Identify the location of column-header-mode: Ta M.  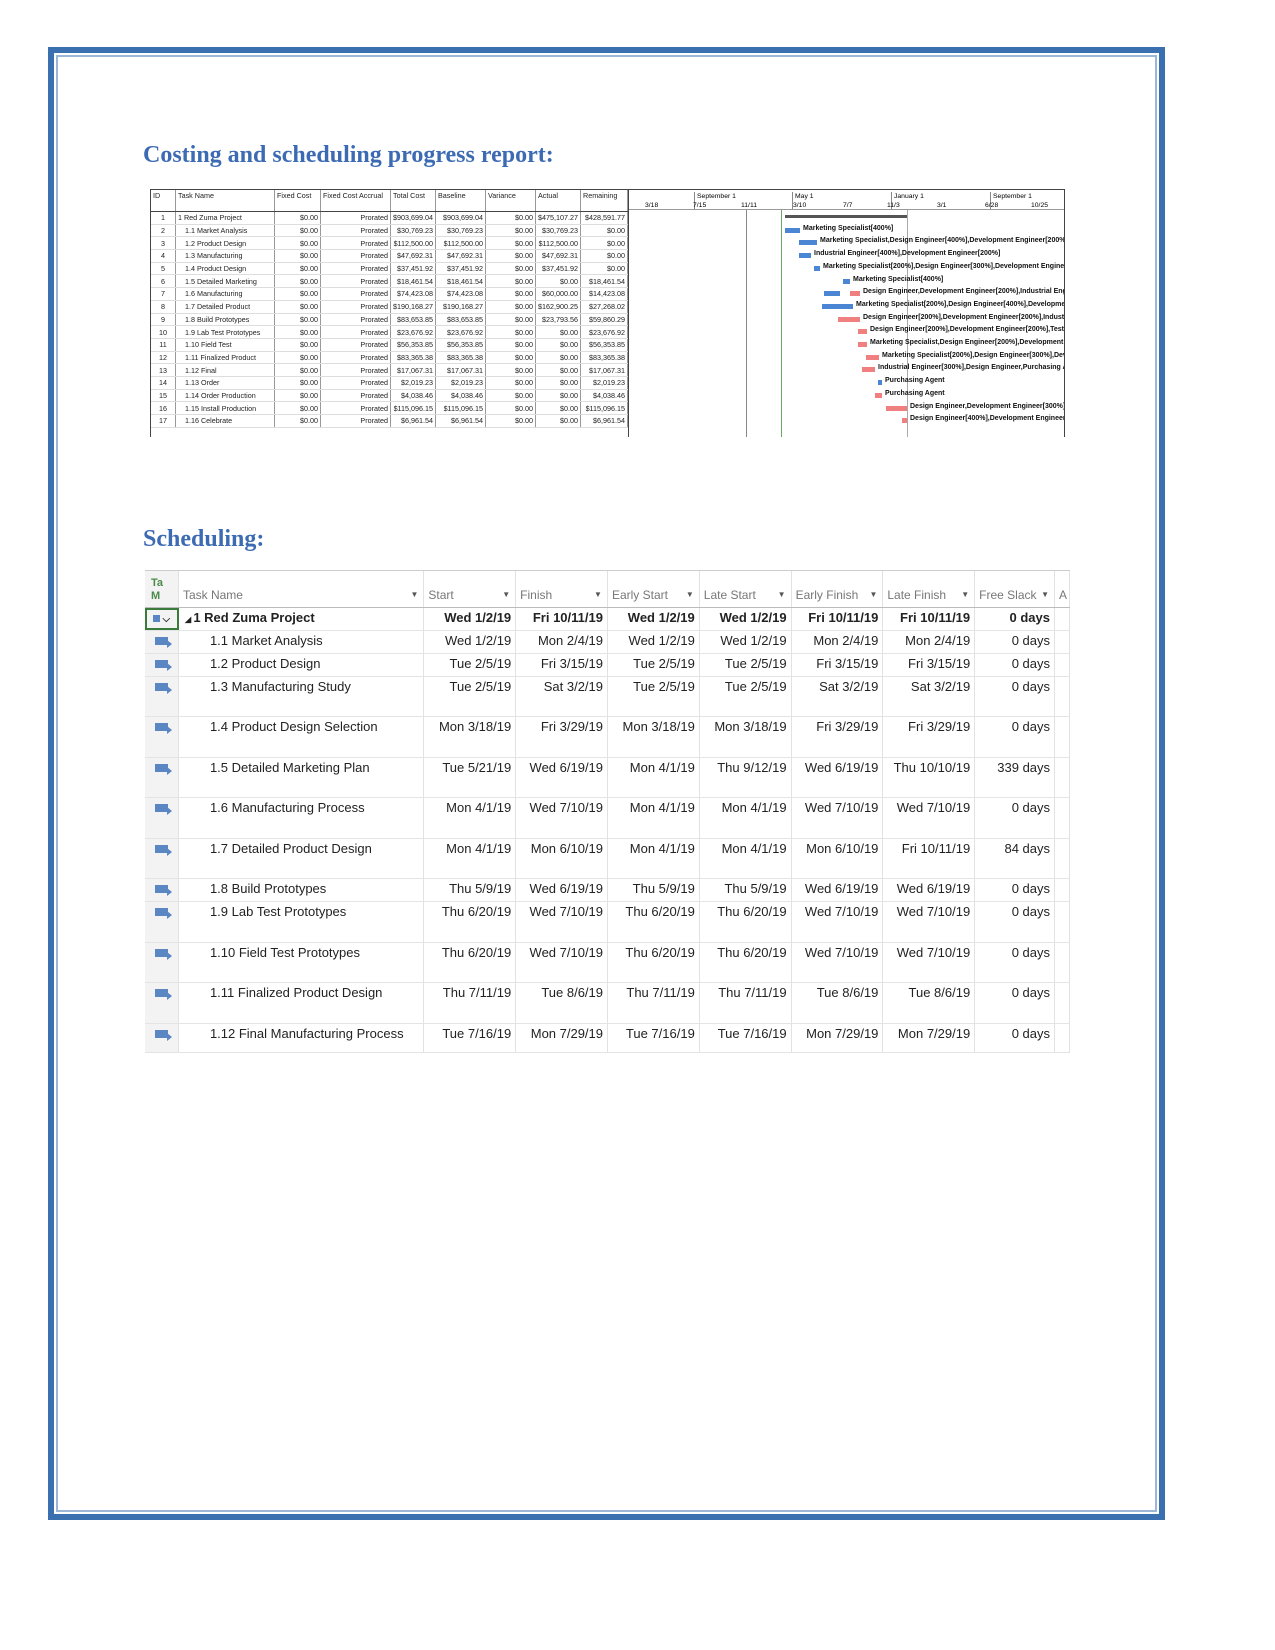
(162, 589).